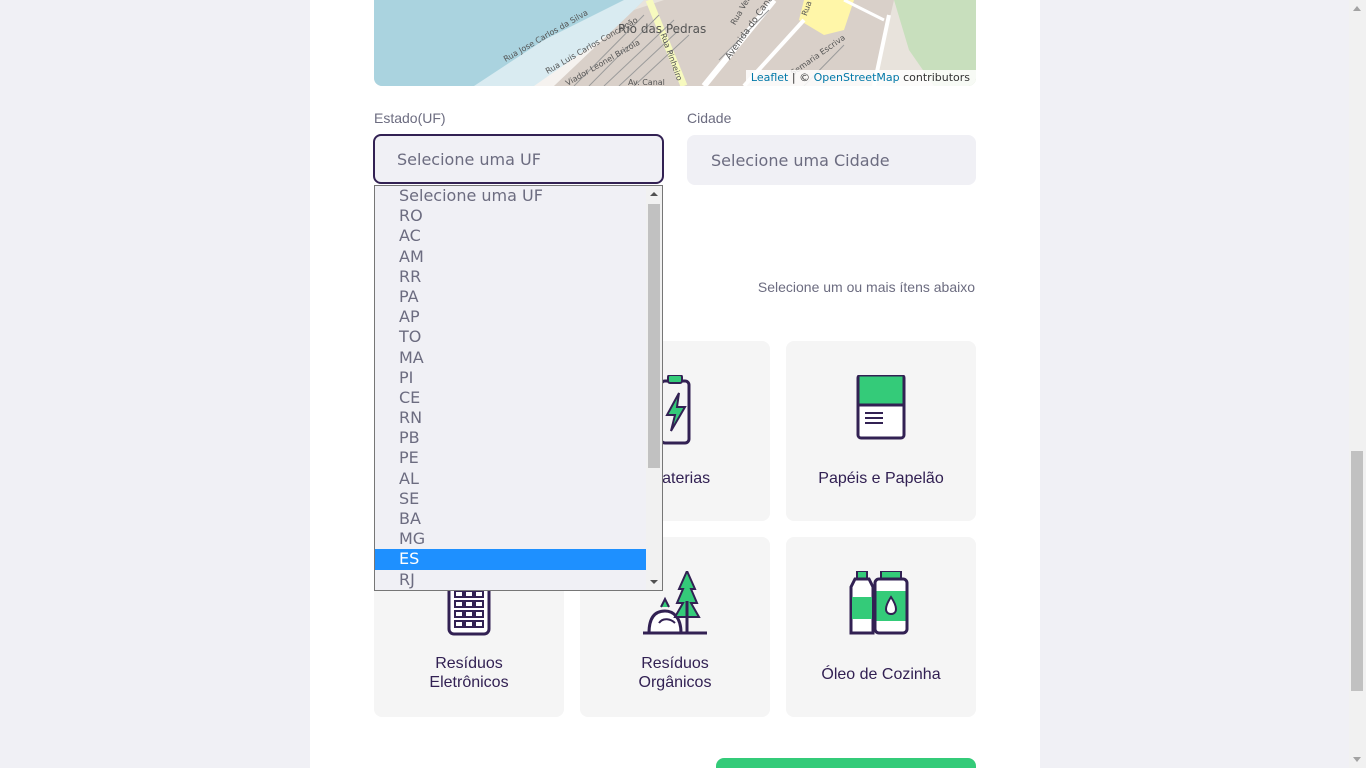  What do you see at coordinates (646, 82) in the screenshot?
I see `map-street-label: Av. Canal` at bounding box center [646, 82].